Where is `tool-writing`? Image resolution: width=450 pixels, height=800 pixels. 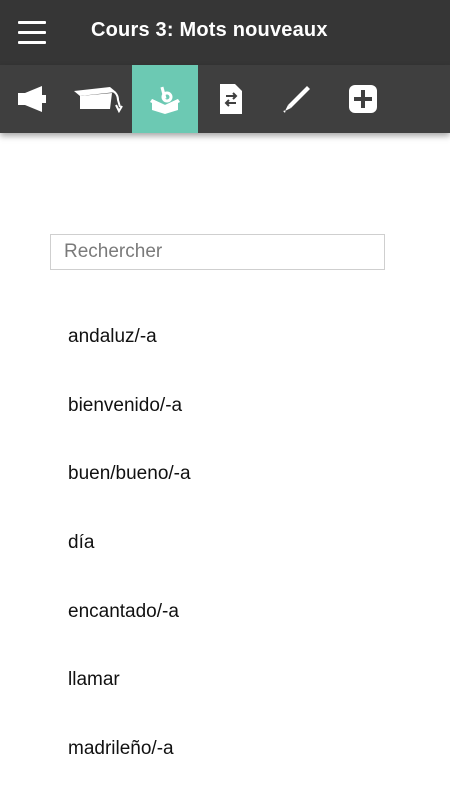
tool-writing is located at coordinates (297, 99).